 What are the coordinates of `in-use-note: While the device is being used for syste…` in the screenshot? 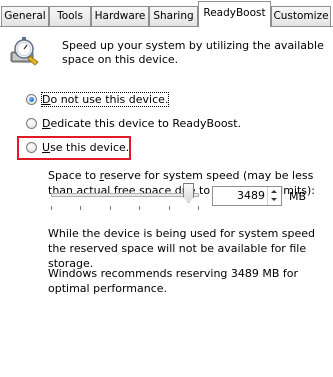 It's located at (182, 248).